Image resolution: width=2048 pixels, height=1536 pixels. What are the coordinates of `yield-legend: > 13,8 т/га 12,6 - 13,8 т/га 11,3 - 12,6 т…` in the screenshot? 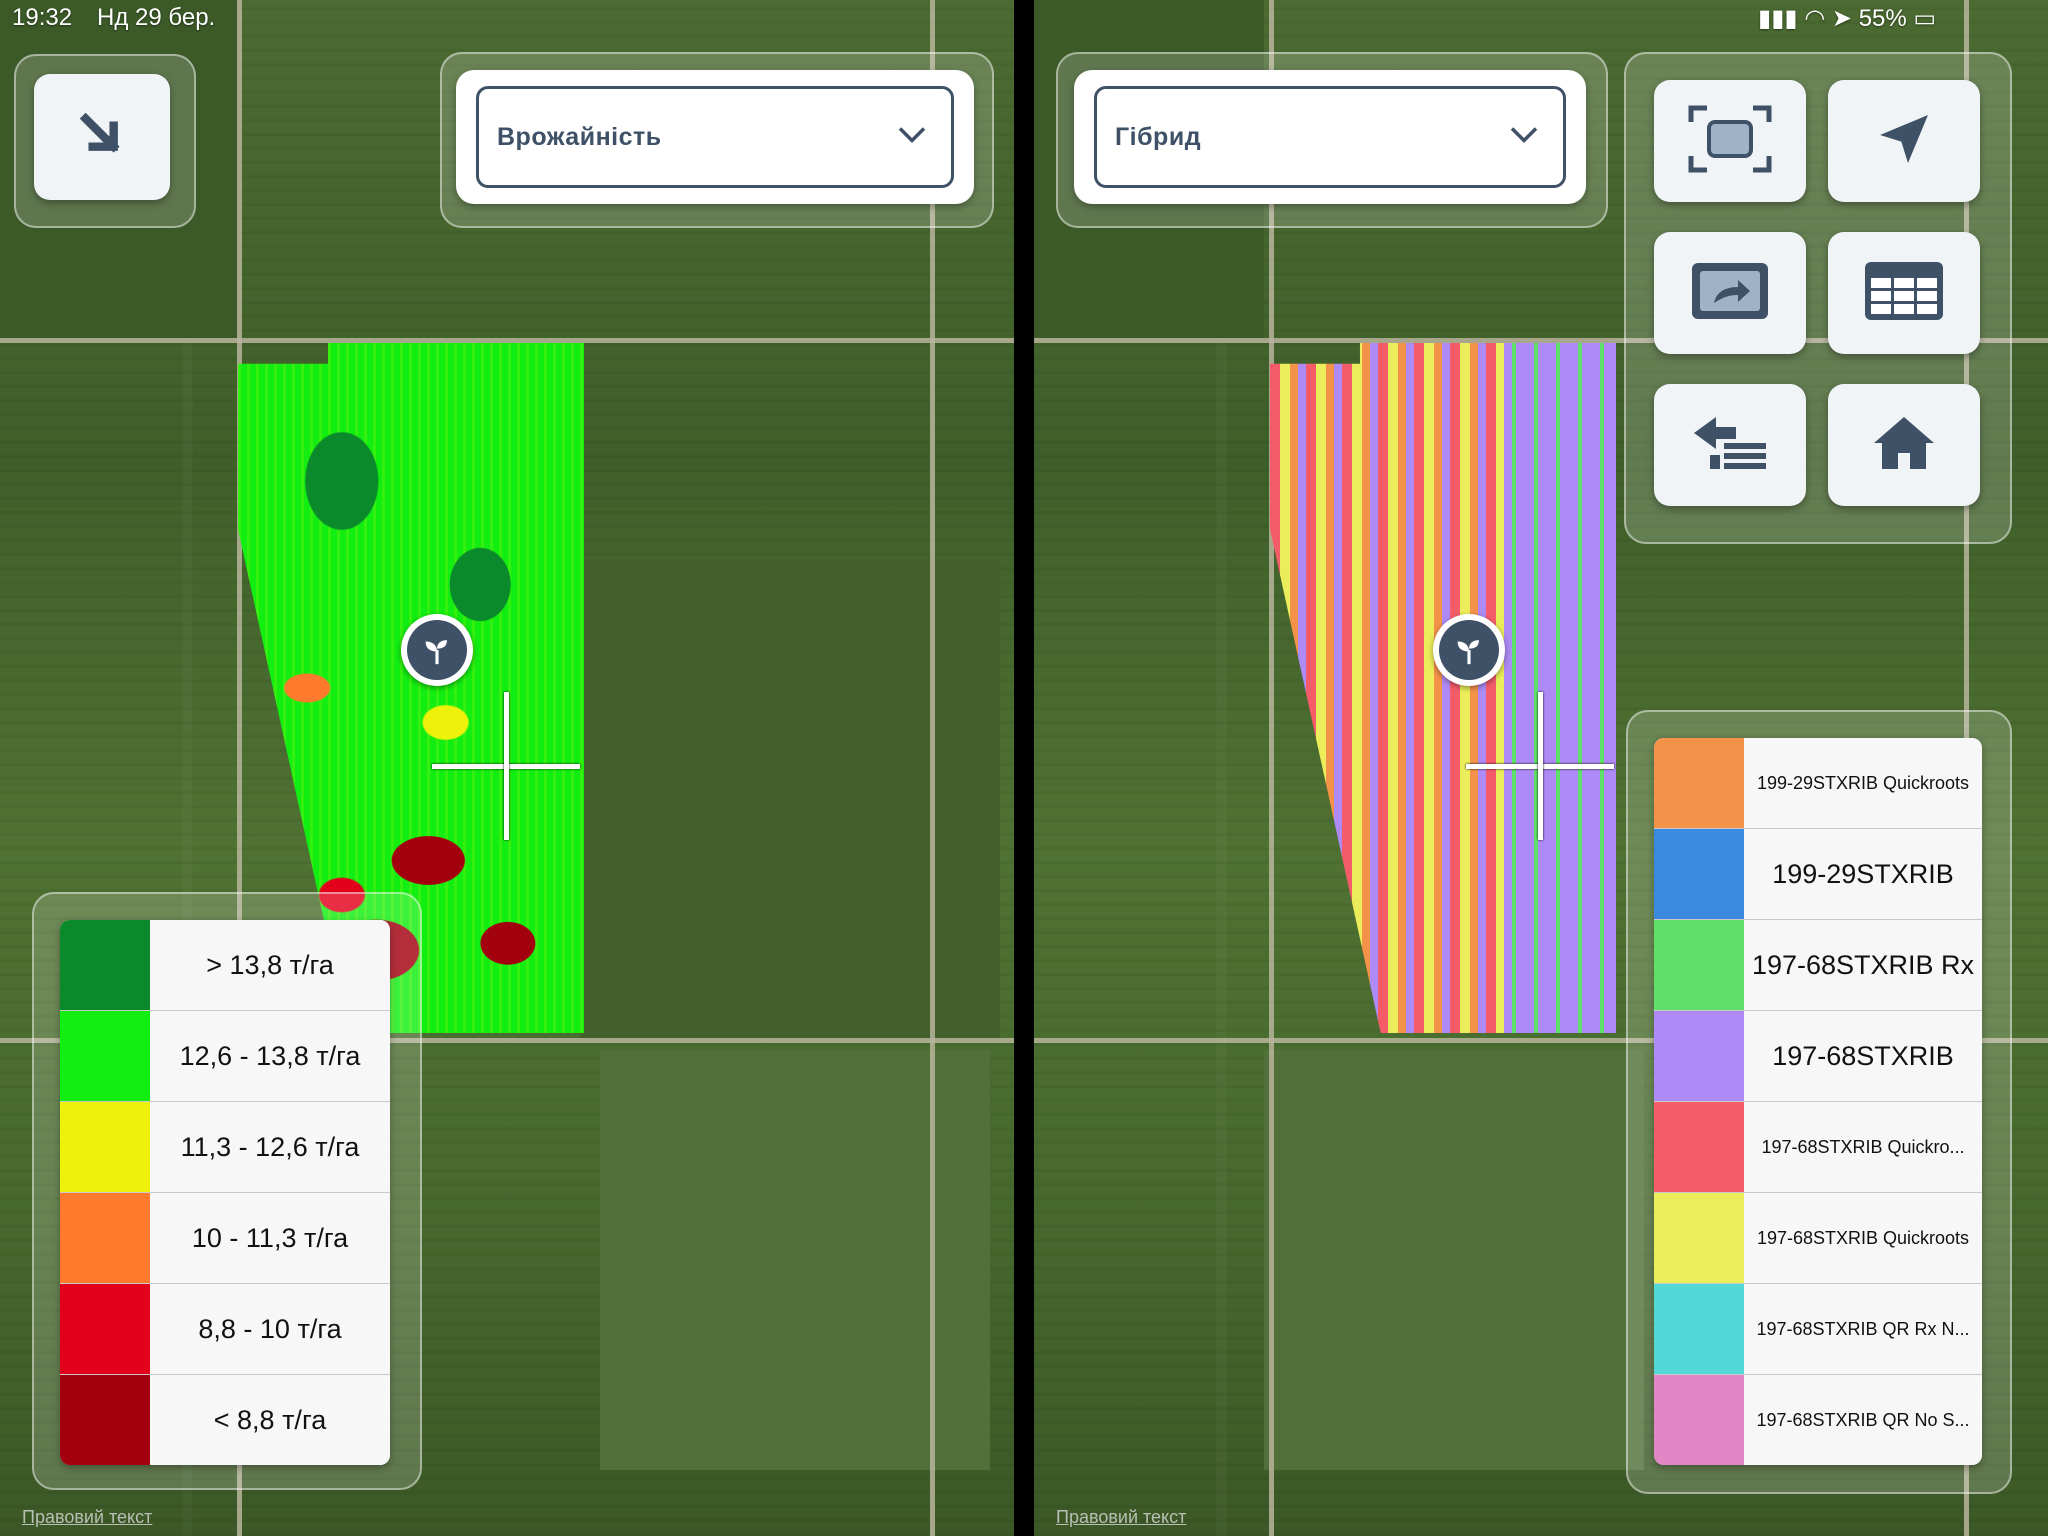 It's located at (225, 1192).